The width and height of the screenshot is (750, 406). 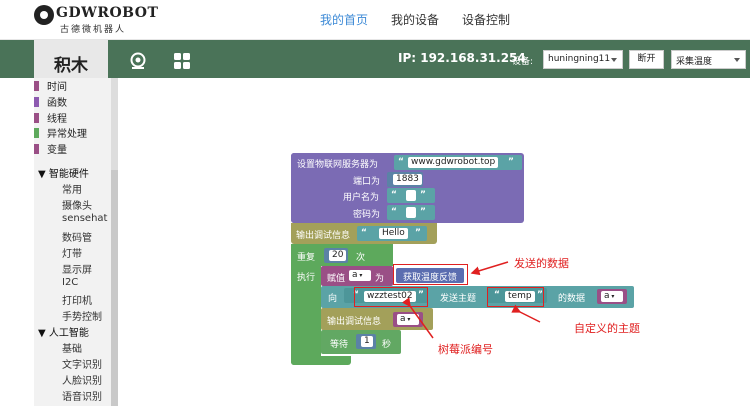 I want to click on category-thread: 线程, so click(x=50, y=120).